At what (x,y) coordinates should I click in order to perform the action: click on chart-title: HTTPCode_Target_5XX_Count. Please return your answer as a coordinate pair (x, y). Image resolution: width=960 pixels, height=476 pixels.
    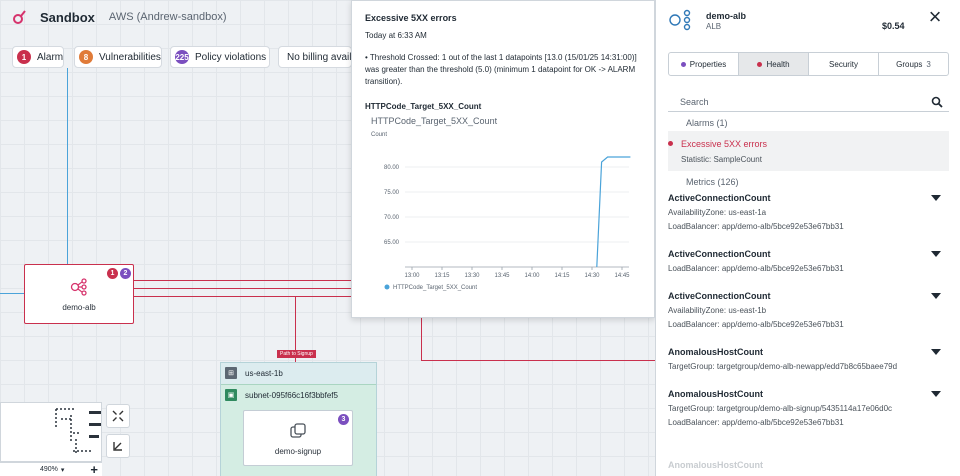
    Looking at the image, I should click on (434, 121).